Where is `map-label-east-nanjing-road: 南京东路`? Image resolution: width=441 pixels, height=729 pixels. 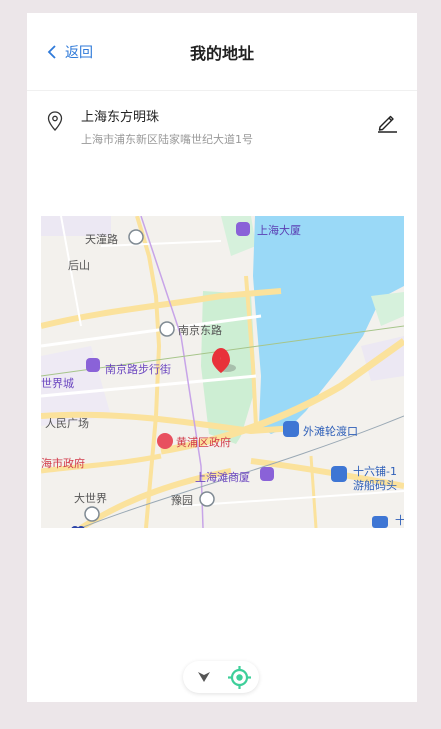 map-label-east-nanjing-road: 南京东路 is located at coordinates (200, 330).